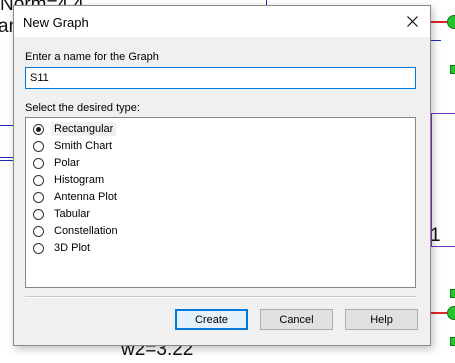  Describe the element at coordinates (56, 22) in the screenshot. I see `dialog-title: New Graph` at that location.